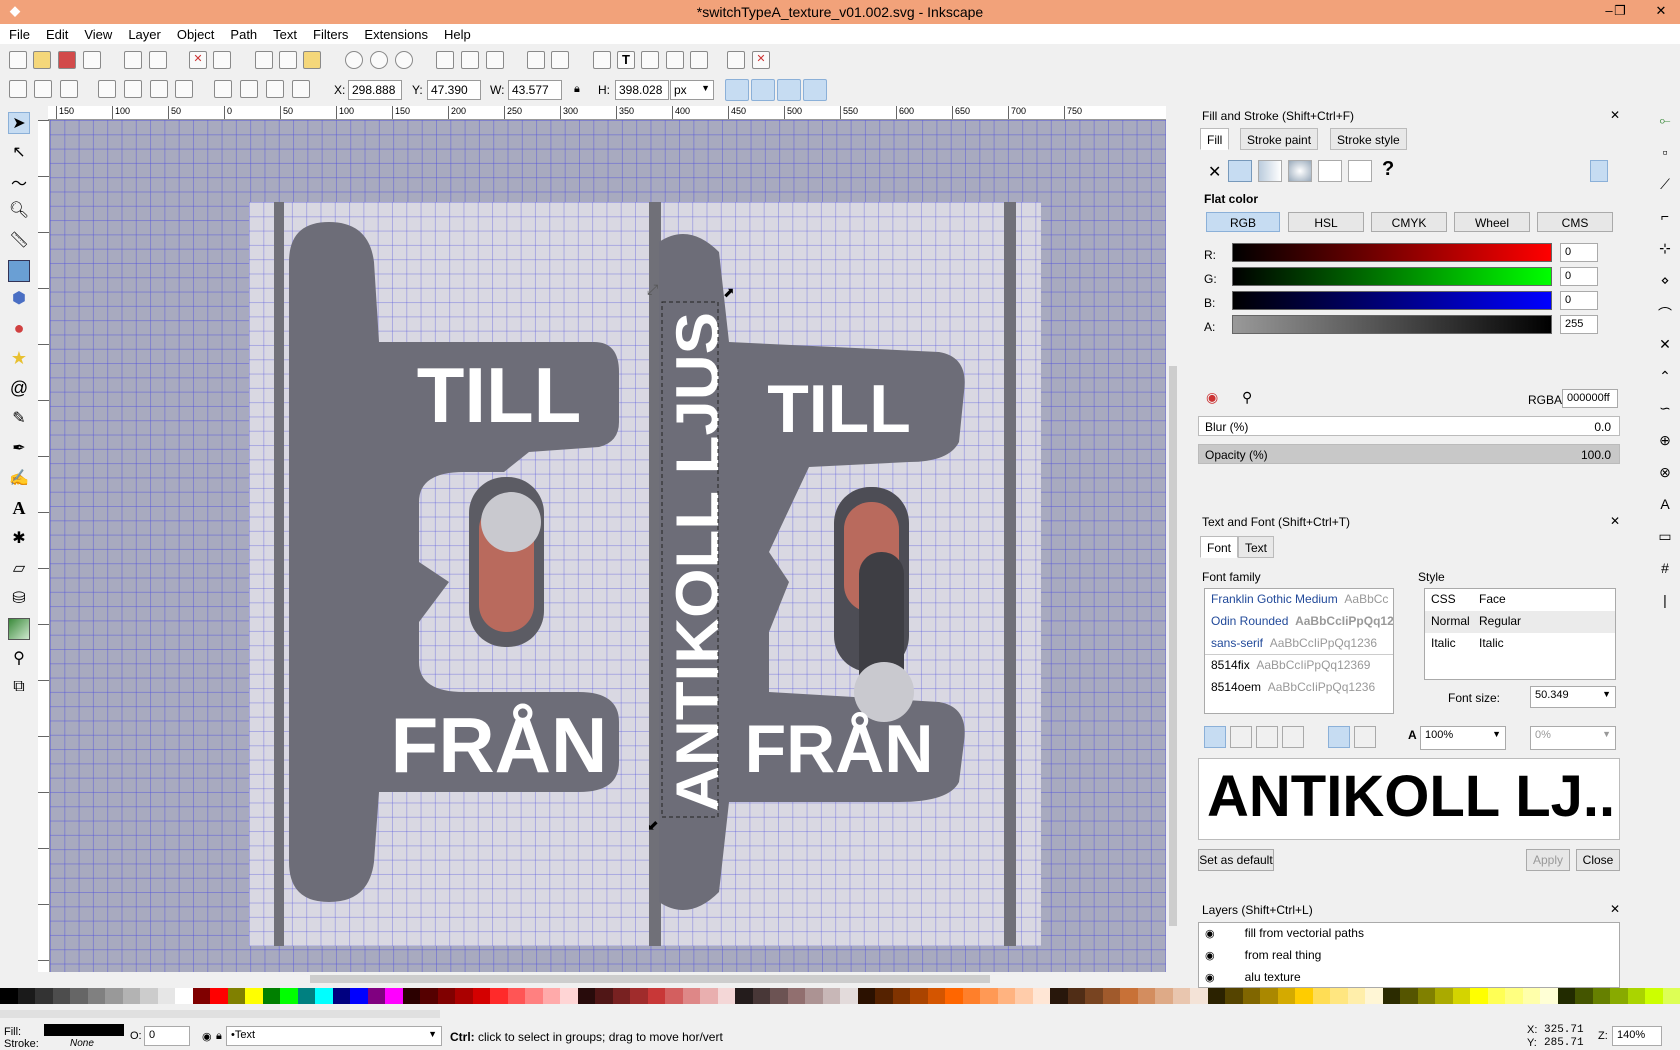 Image resolution: width=1680 pixels, height=1050 pixels. What do you see at coordinates (729, 292) in the screenshot?
I see `resize-handle-icon: ⬈` at bounding box center [729, 292].